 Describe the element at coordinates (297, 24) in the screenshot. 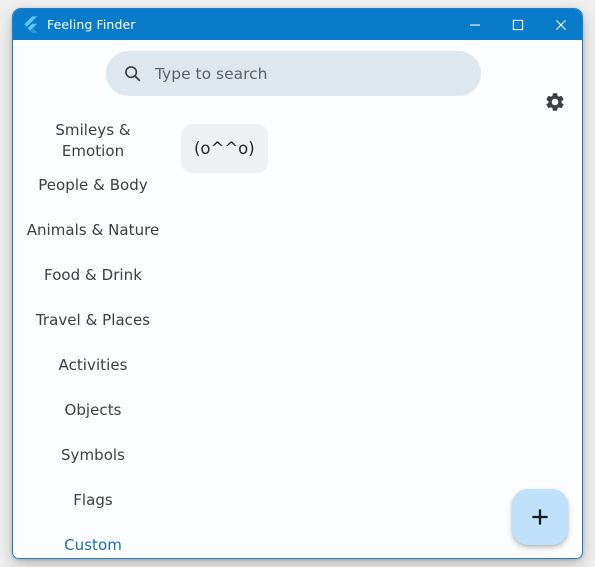

I see `title-bar: Feeling Finder` at that location.